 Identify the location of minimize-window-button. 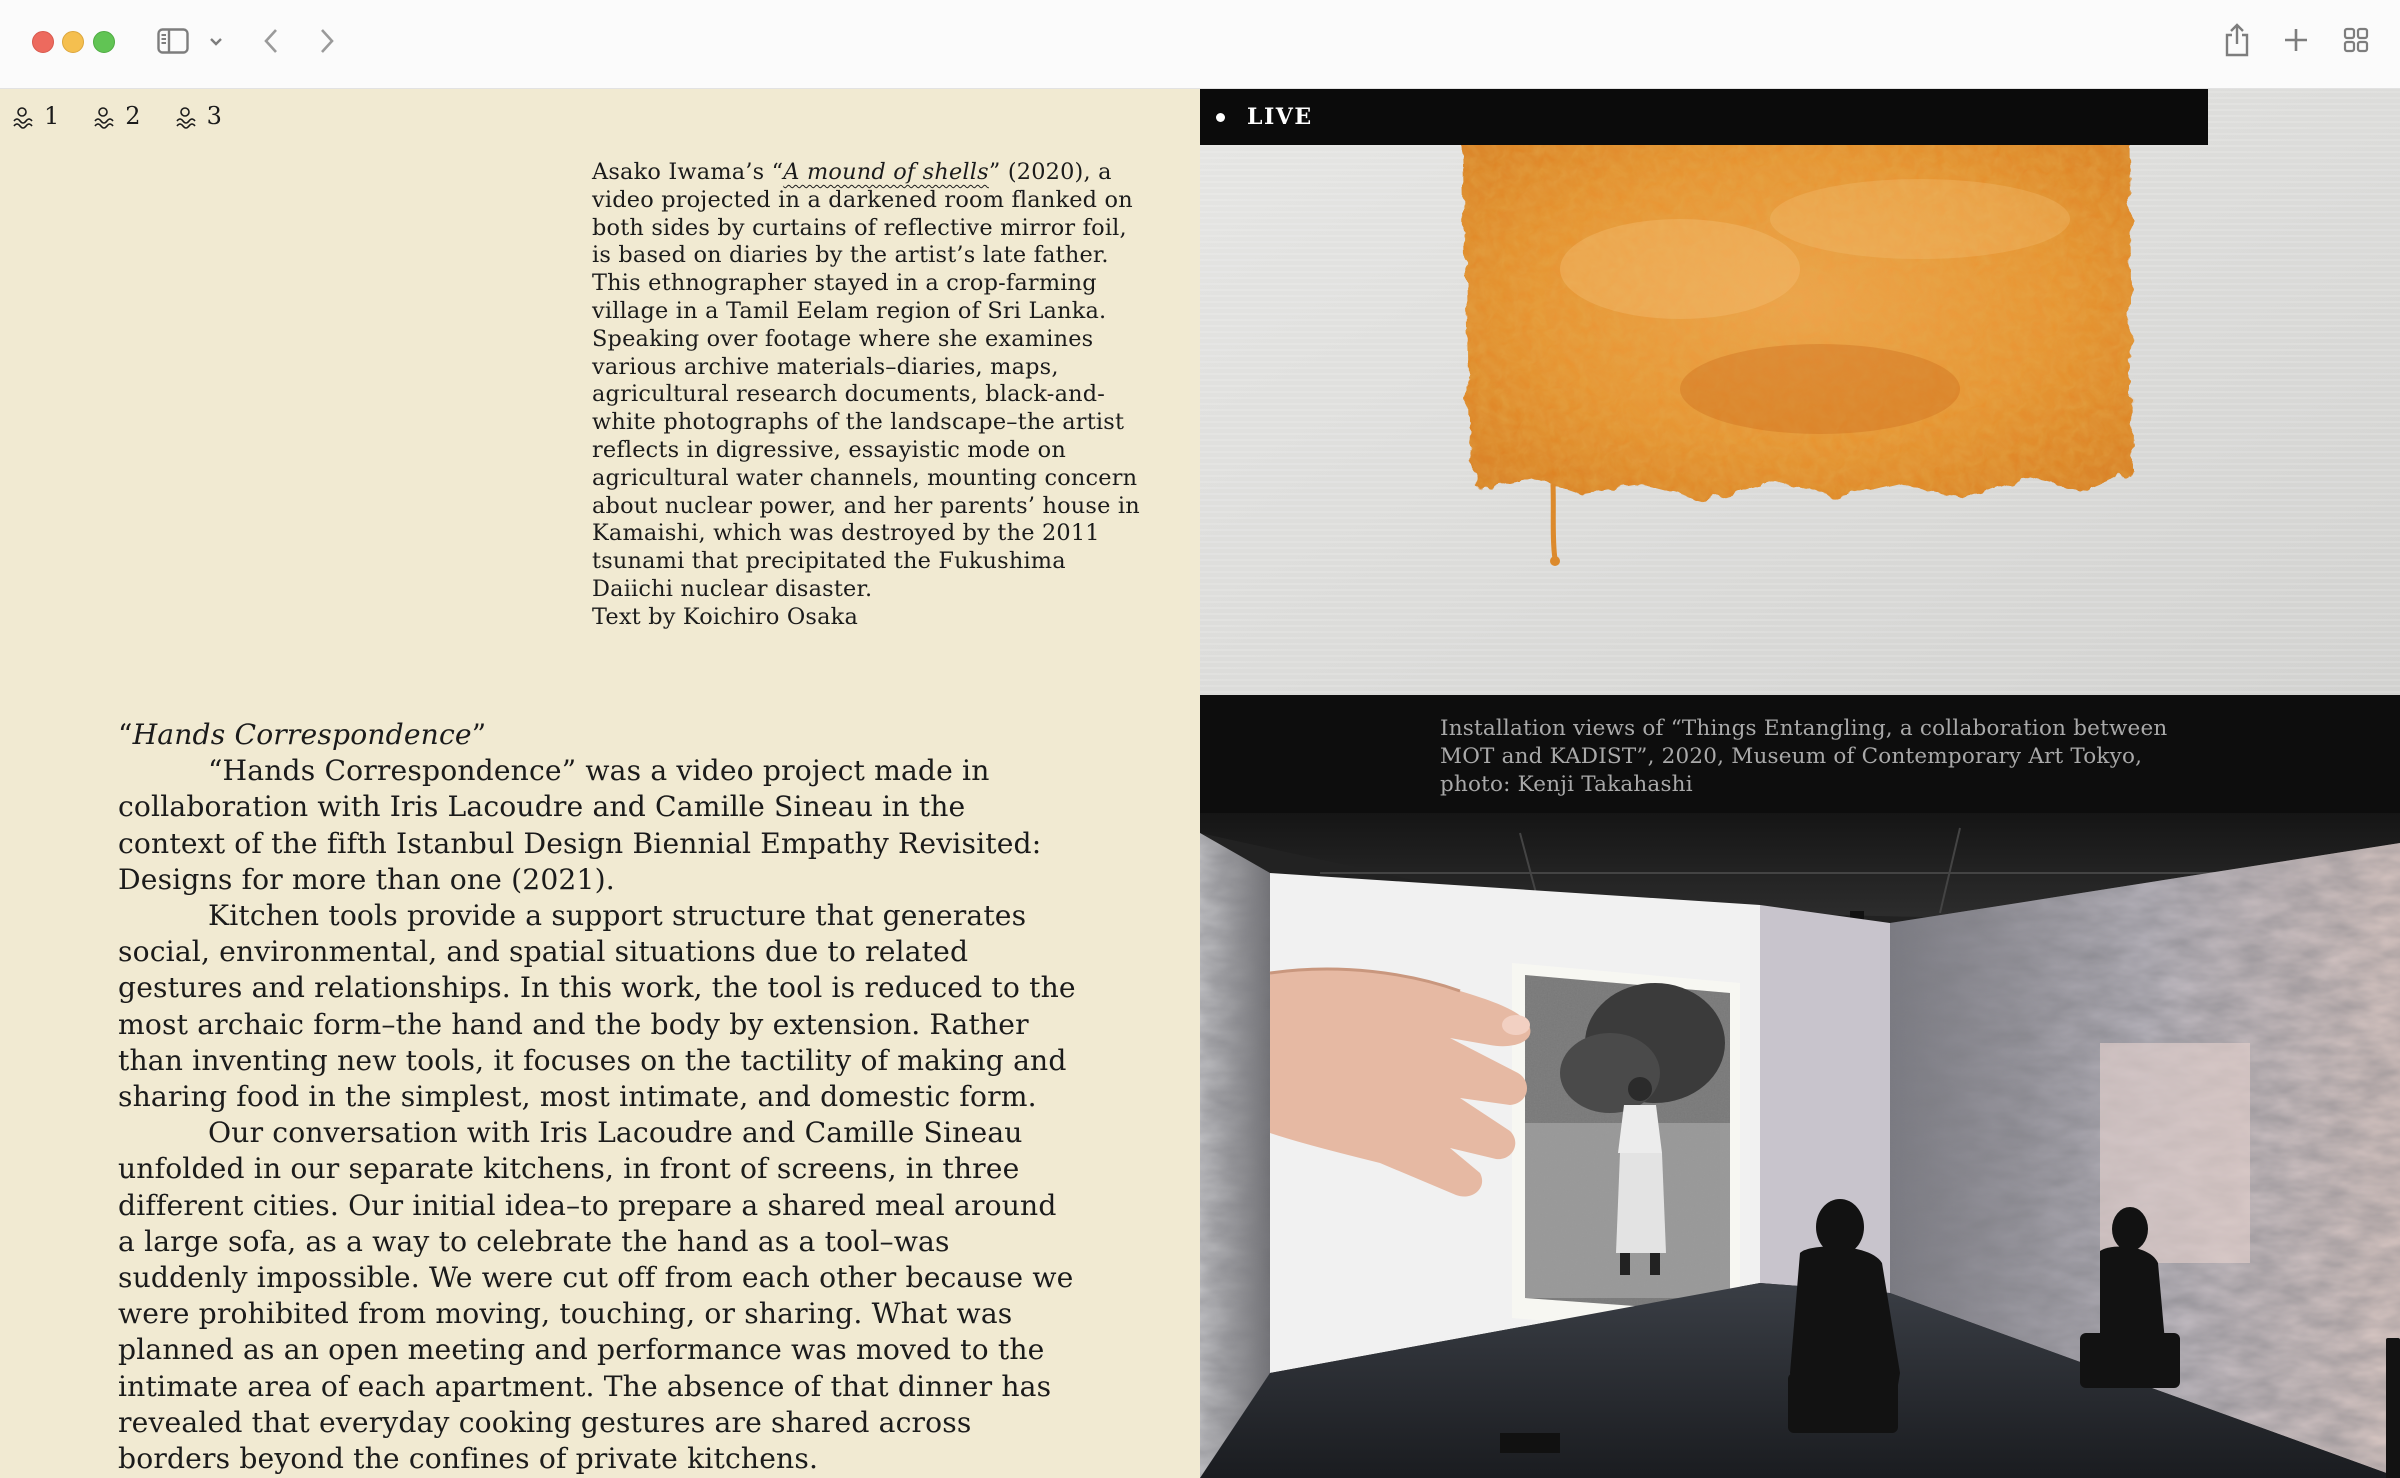
(73, 42).